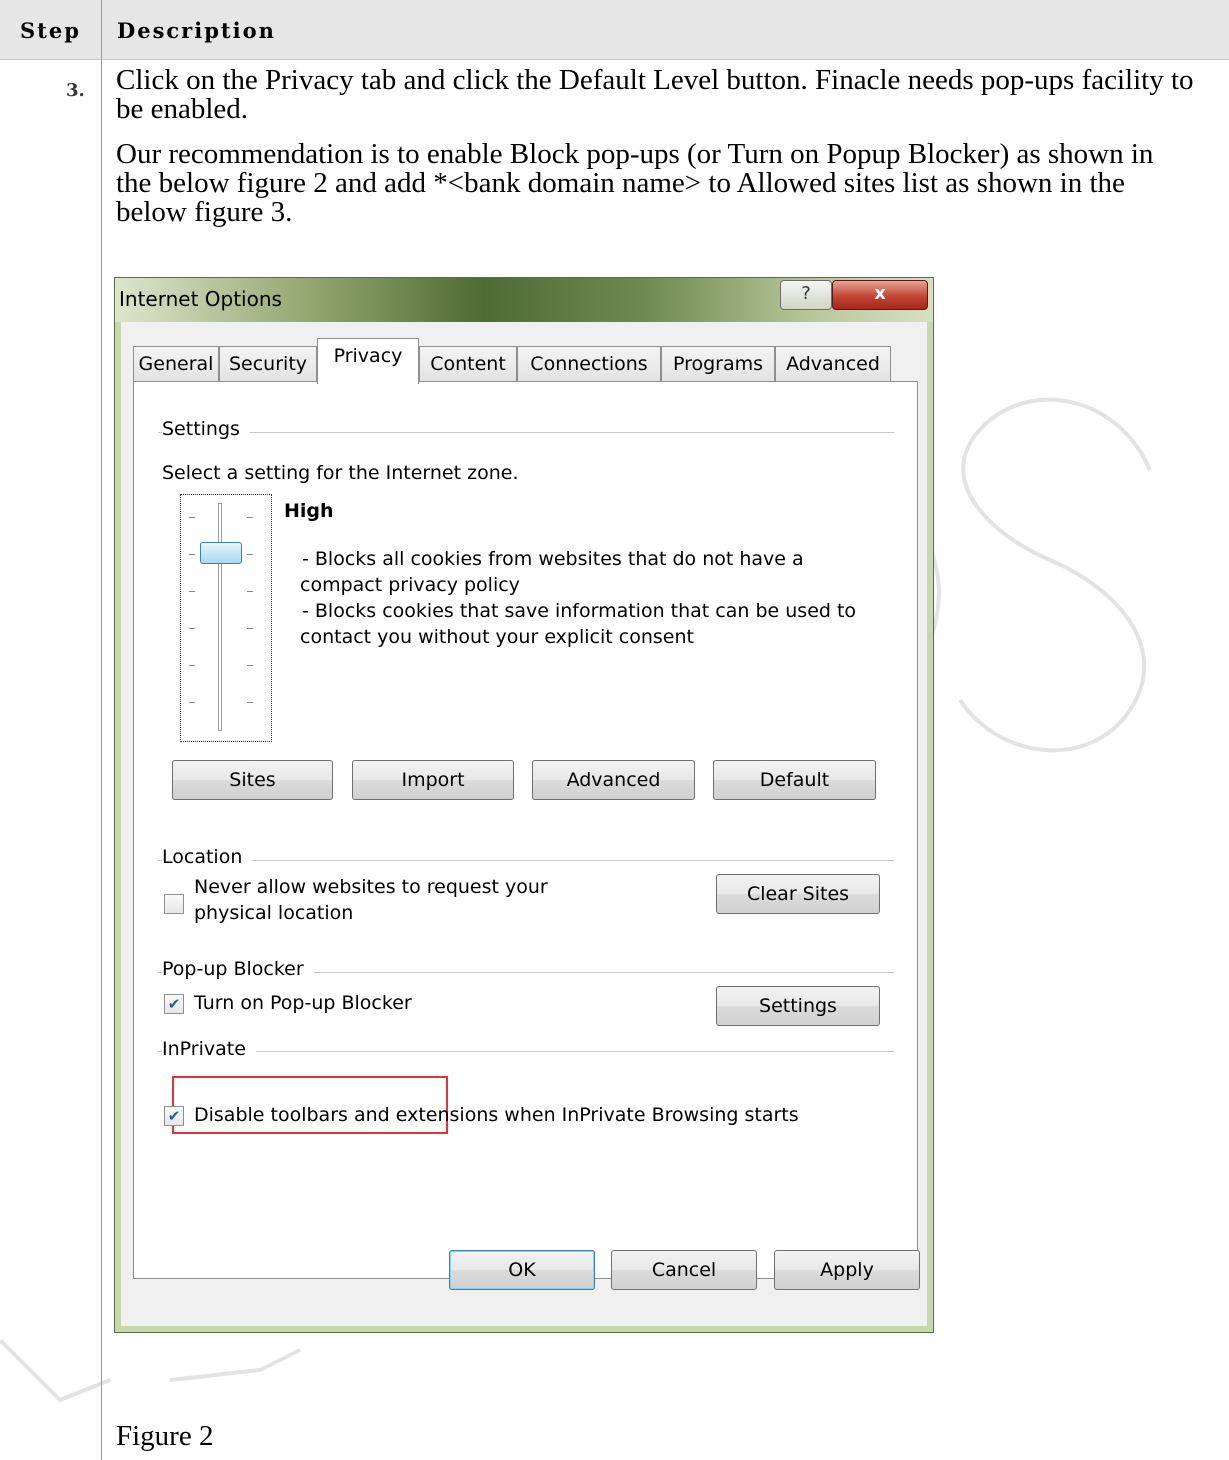  Describe the element at coordinates (847, 1270) in the screenshot. I see `apply-button: Apply` at that location.